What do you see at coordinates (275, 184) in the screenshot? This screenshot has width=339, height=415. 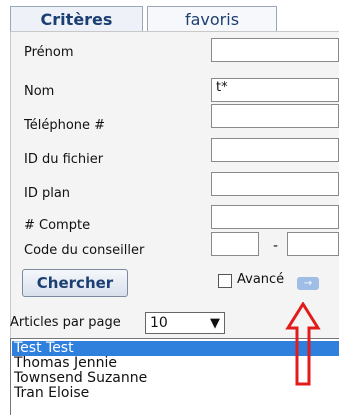 I see `plan-id-input` at bounding box center [275, 184].